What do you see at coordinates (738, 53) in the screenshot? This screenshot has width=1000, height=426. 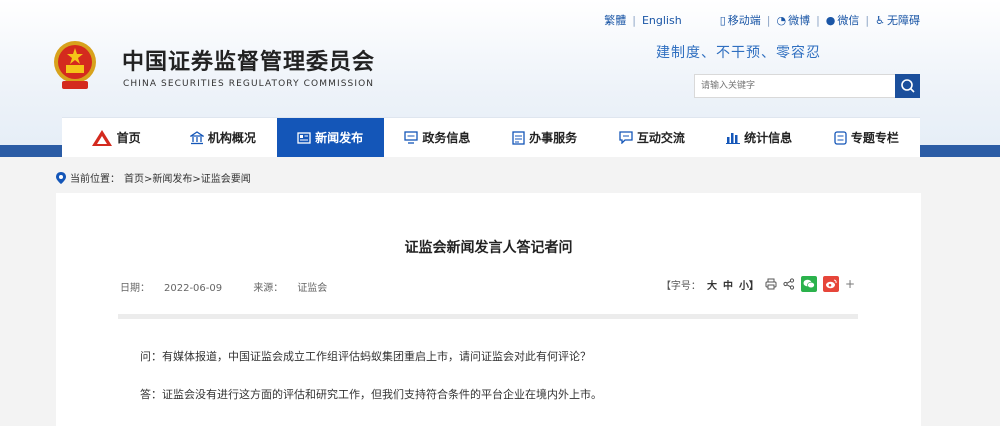 I see `slogan: 建制度、不干预、零容忍` at bounding box center [738, 53].